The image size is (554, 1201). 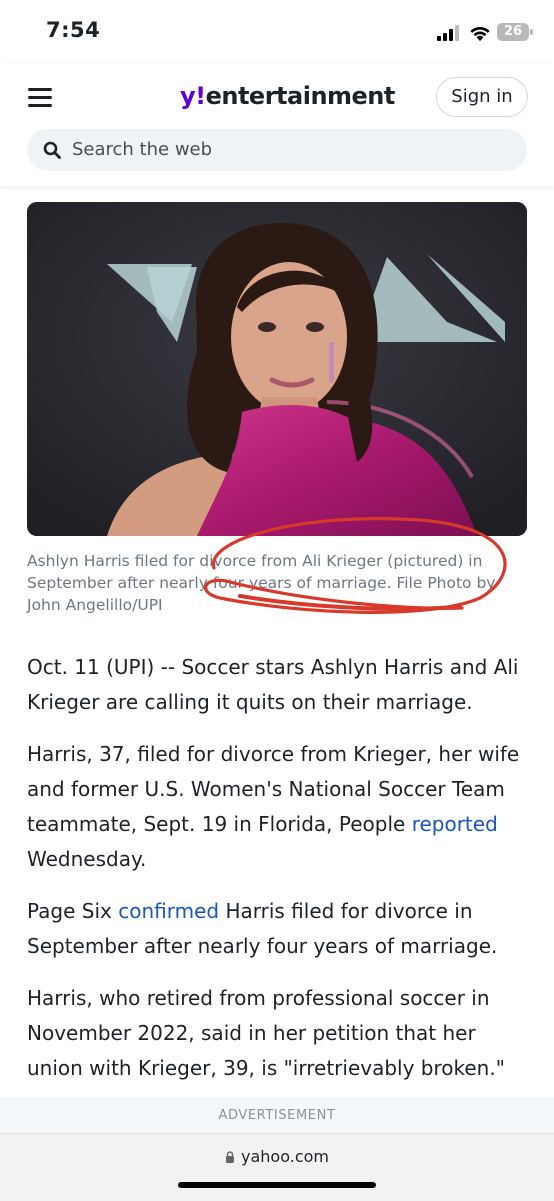 I want to click on logo-word: entertainment, so click(x=300, y=96).